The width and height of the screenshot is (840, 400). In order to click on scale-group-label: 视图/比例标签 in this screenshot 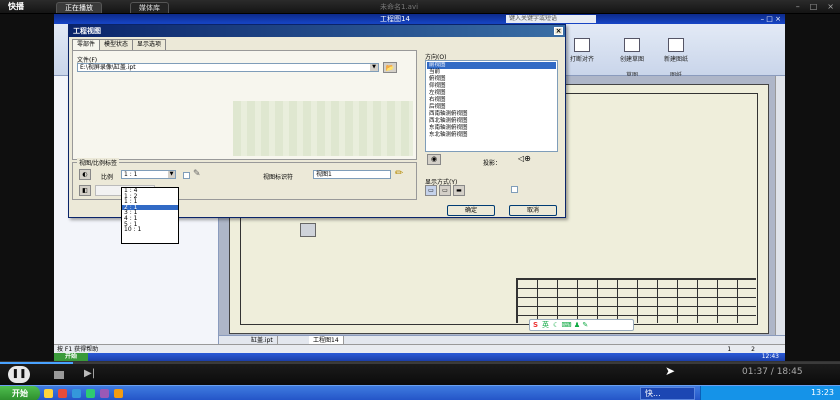, I will do `click(98, 162)`.